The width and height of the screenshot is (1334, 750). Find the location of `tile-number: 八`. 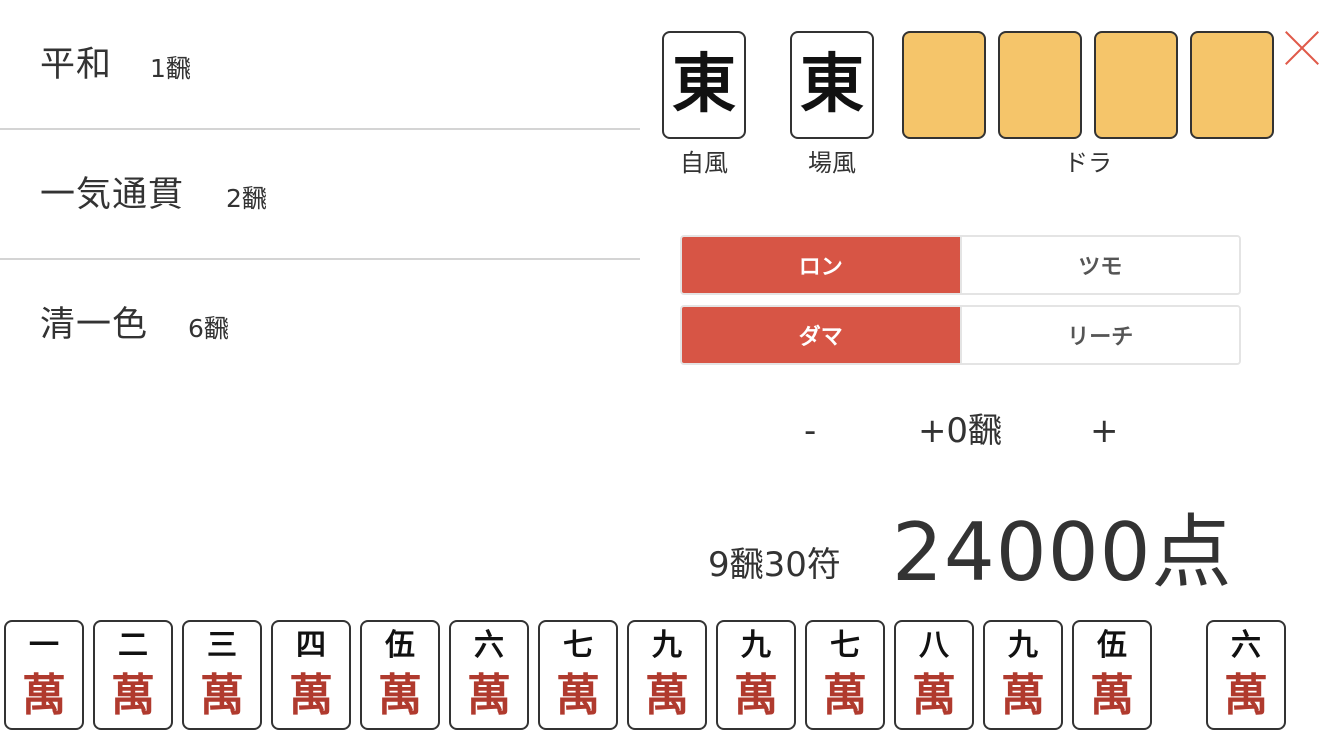

tile-number: 八 is located at coordinates (934, 645).